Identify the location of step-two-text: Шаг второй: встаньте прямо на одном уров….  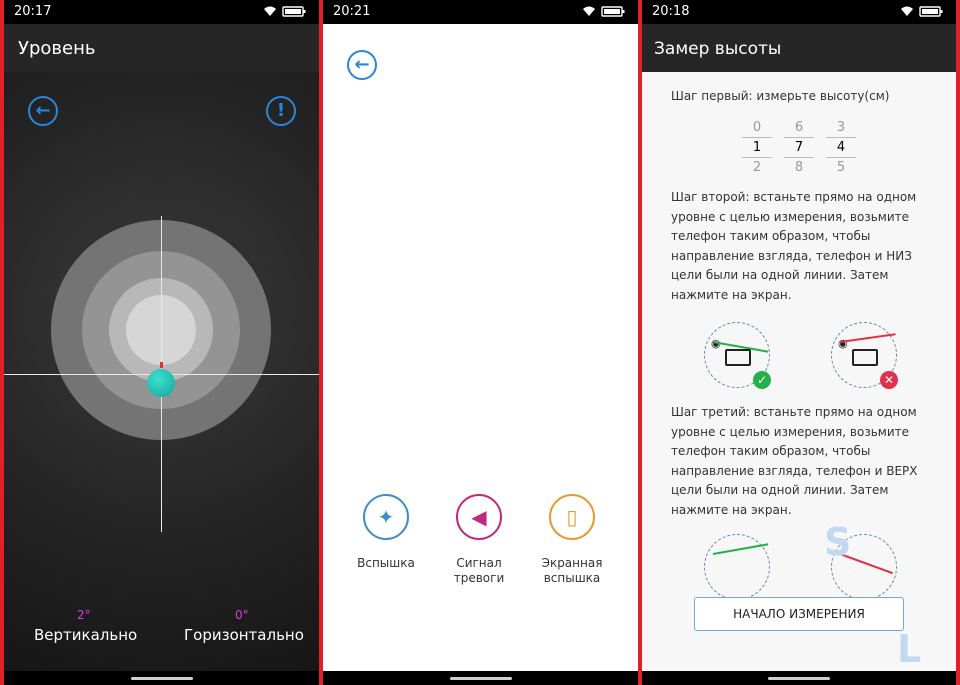
(794, 246).